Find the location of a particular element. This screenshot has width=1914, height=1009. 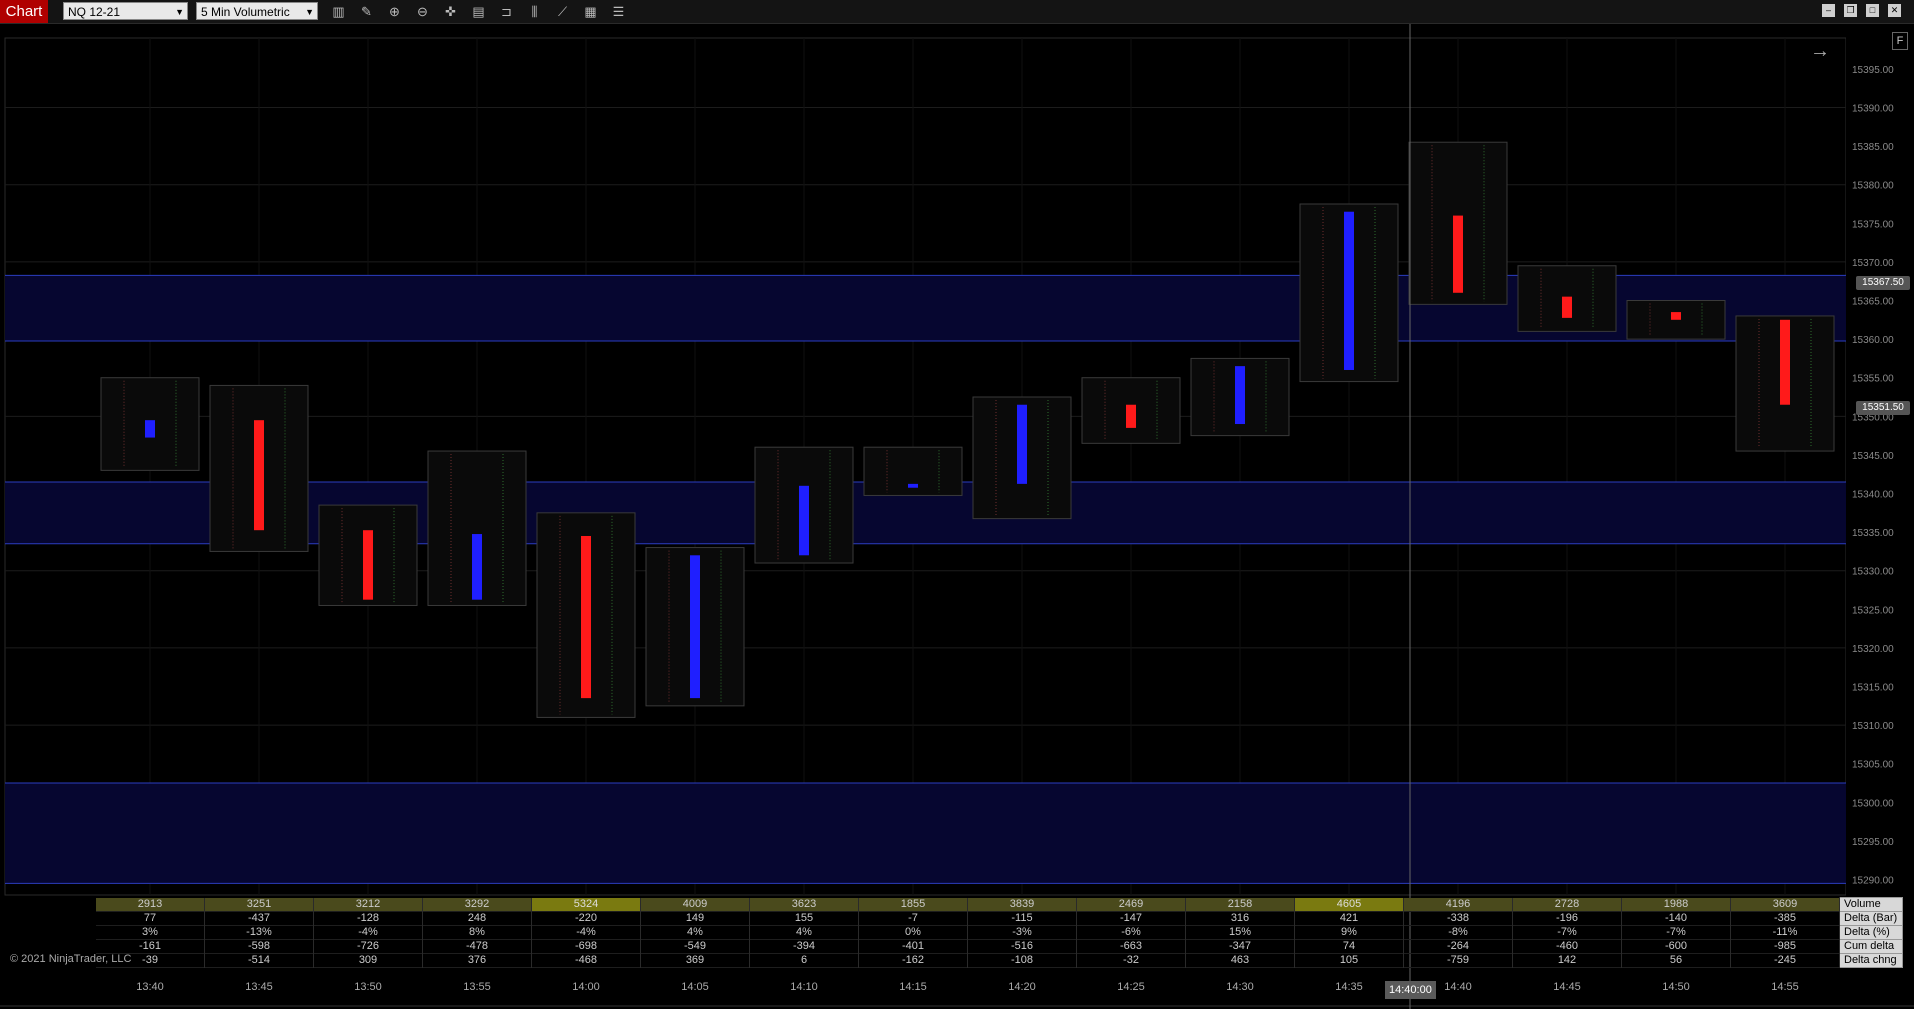

y-tick-label: 15325.00 is located at coordinates (1873, 610).